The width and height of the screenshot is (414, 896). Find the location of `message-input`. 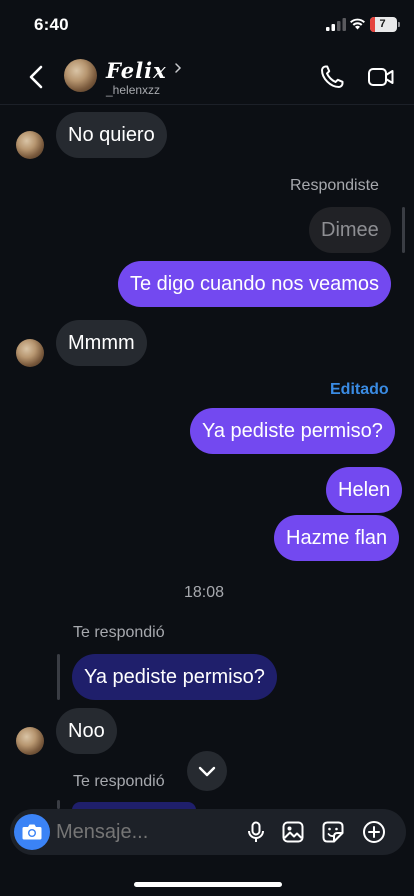

message-input is located at coordinates (146, 832).